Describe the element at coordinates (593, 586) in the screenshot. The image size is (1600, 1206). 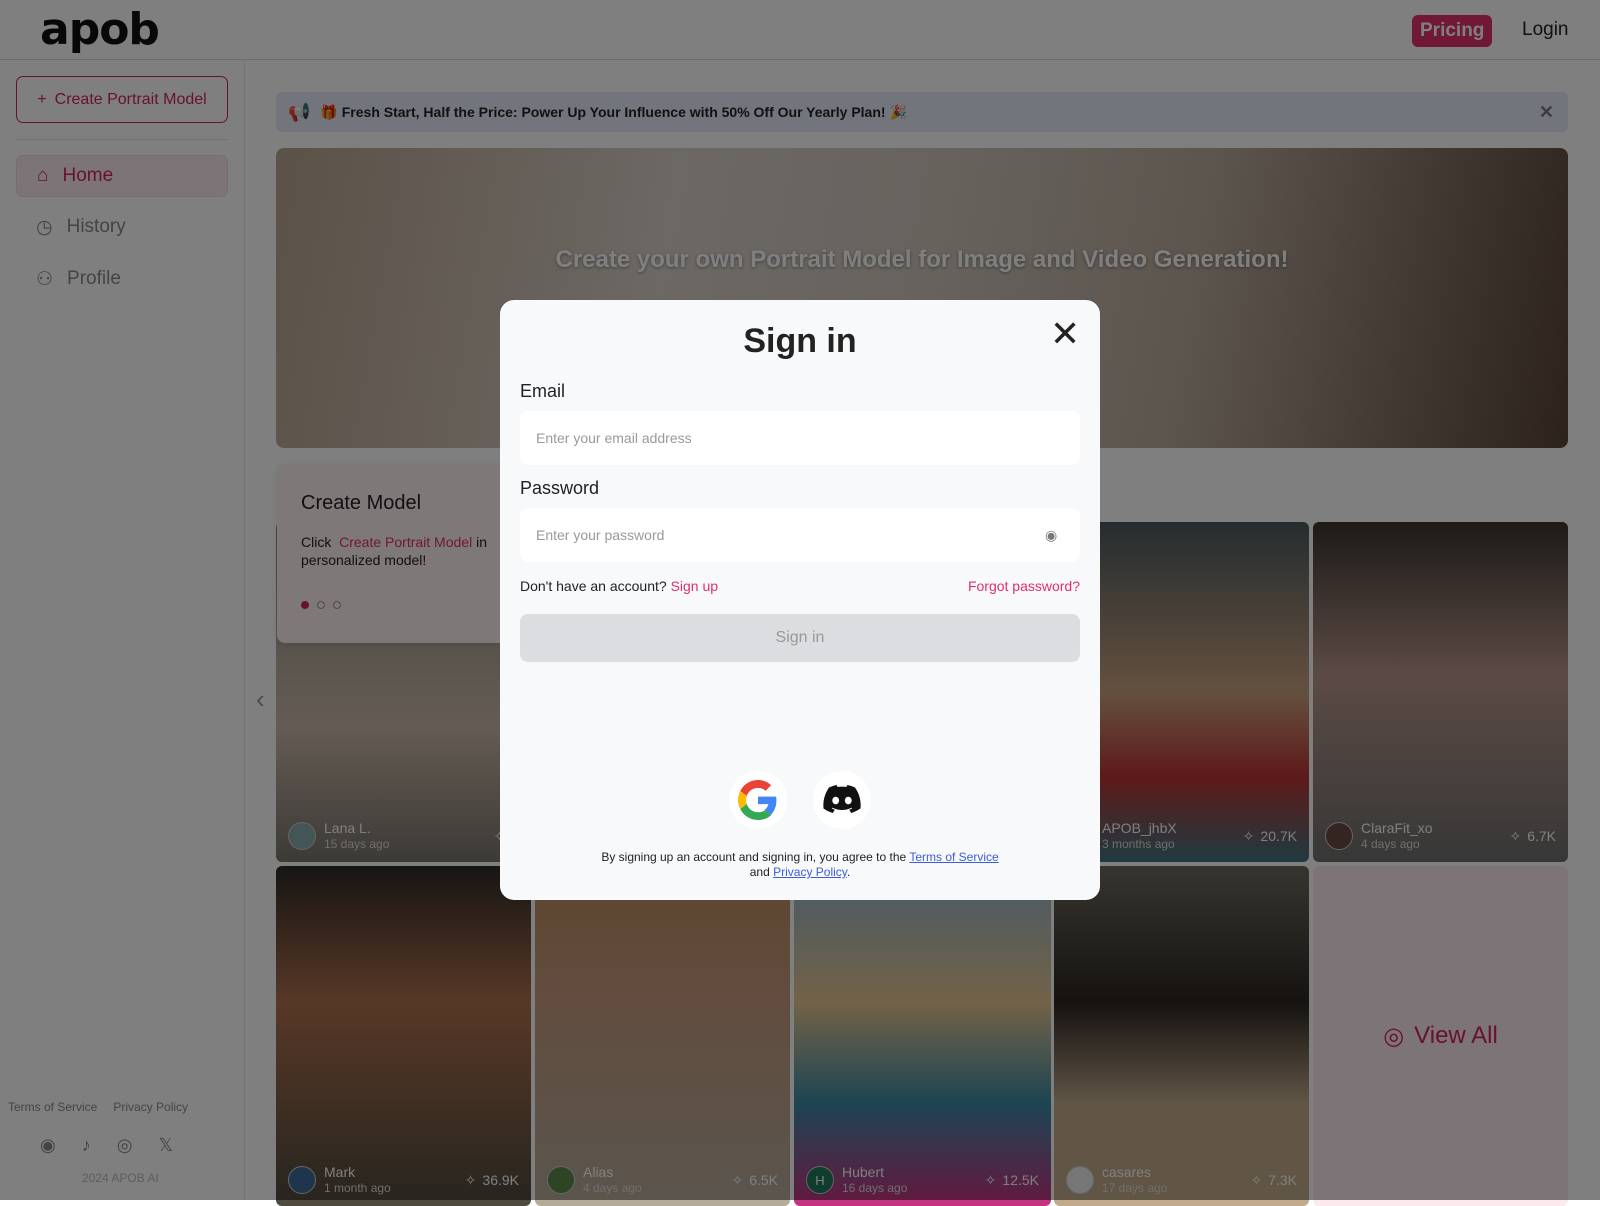
I see `no-account-text: Don't have an account?` at that location.